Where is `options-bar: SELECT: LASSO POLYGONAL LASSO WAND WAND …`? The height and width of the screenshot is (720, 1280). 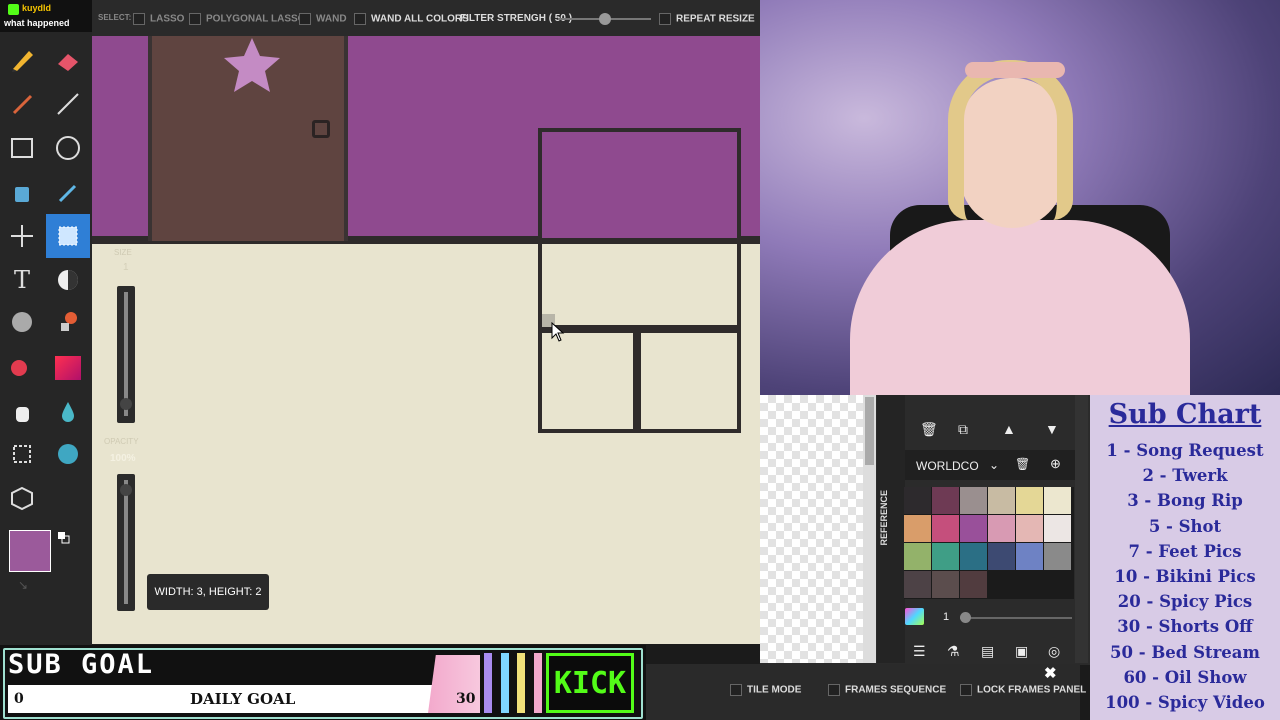 options-bar: SELECT: LASSO POLYGONAL LASSO WAND WAND … is located at coordinates (426, 18).